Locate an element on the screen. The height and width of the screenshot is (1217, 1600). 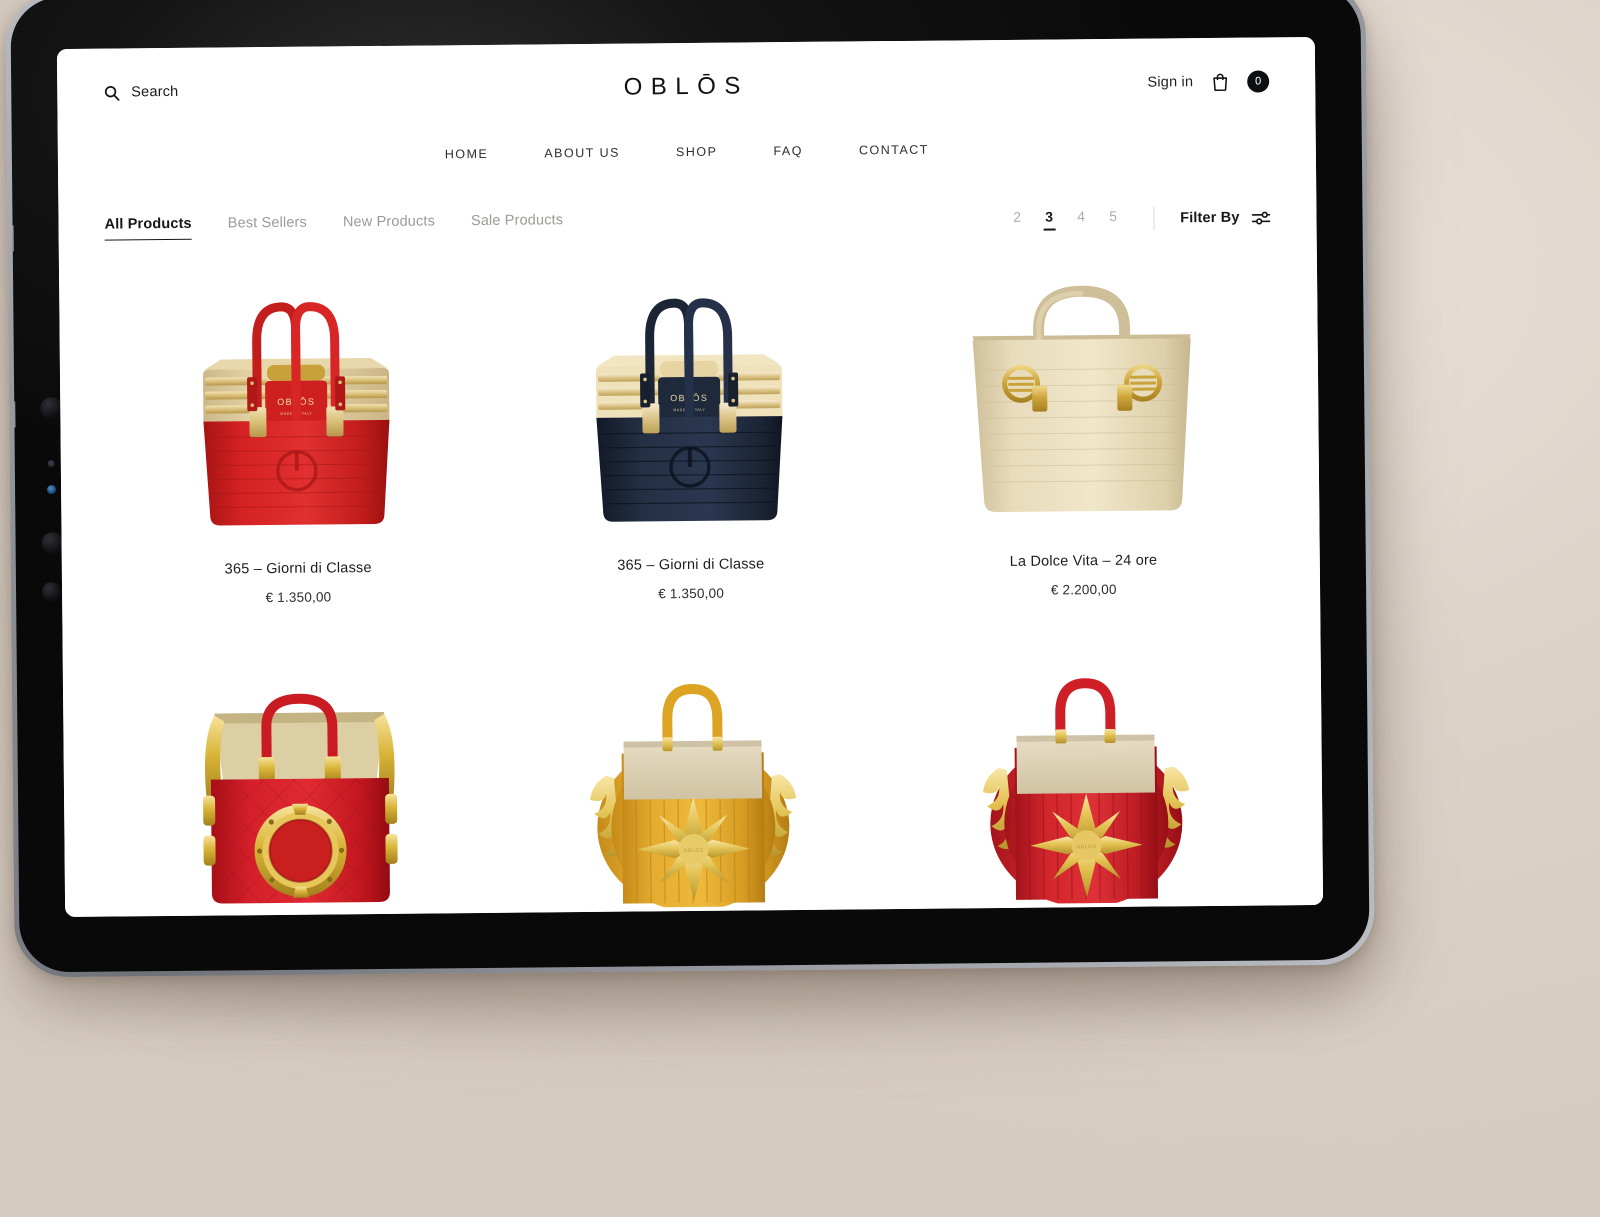
page-number-4: 4 is located at coordinates (1081, 219).